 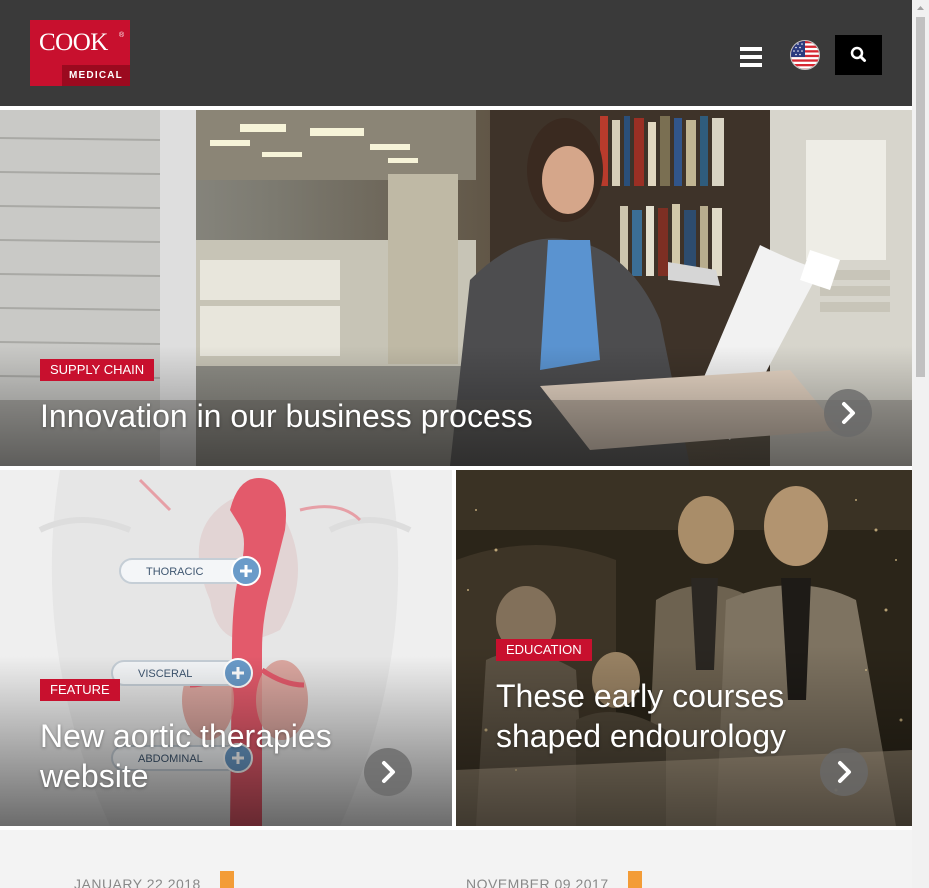 What do you see at coordinates (751, 57) in the screenshot?
I see `hamburger-icon` at bounding box center [751, 57].